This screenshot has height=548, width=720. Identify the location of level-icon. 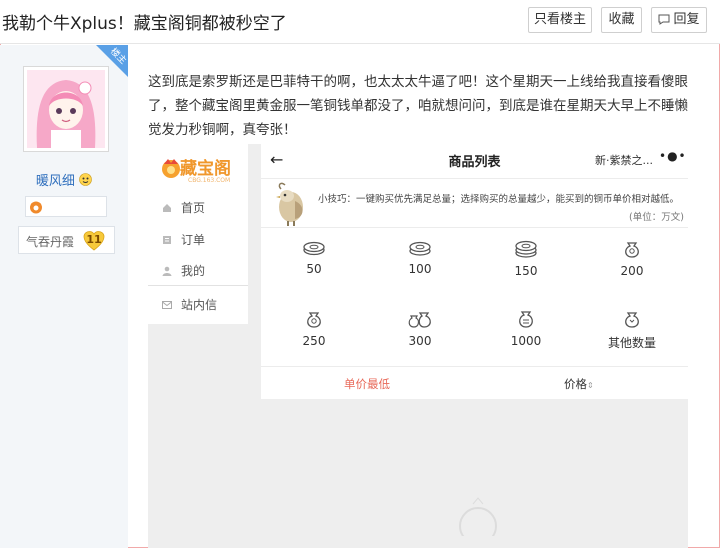
(36, 207).